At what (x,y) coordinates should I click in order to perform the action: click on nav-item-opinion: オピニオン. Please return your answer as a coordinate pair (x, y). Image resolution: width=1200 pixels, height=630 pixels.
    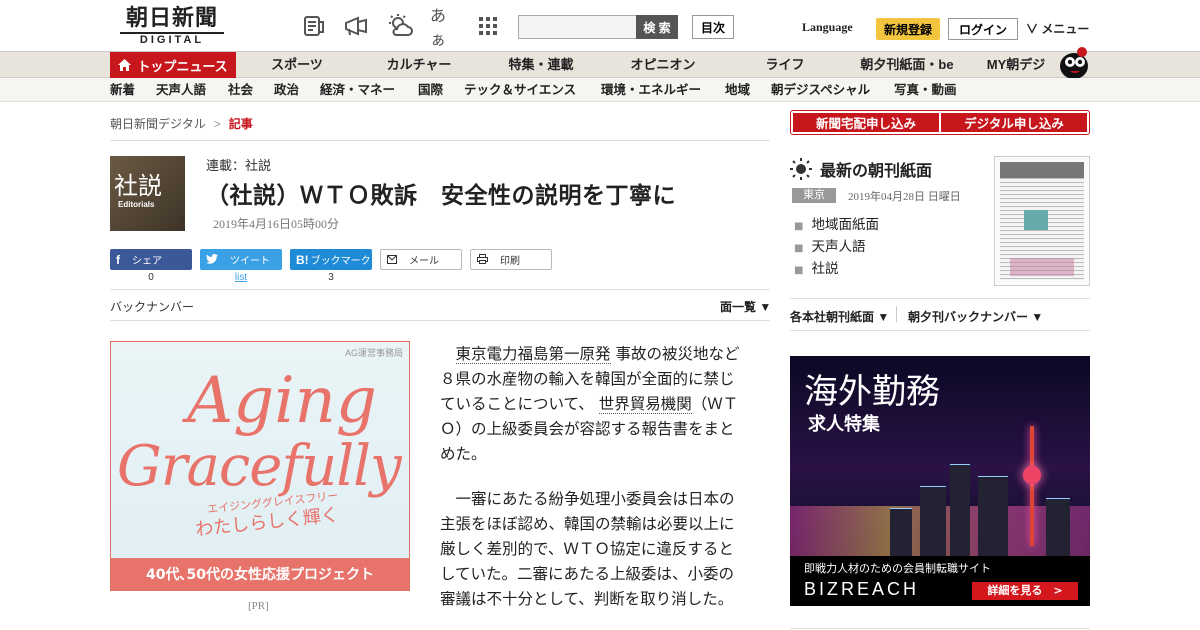
    Looking at the image, I should click on (662, 65).